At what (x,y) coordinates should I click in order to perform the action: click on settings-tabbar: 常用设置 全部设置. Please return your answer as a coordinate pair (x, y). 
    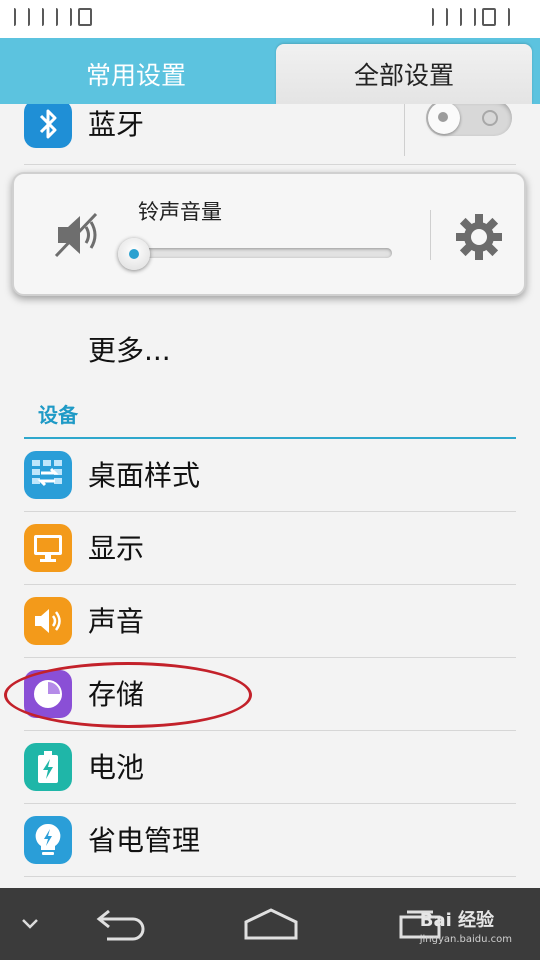
    Looking at the image, I should click on (270, 71).